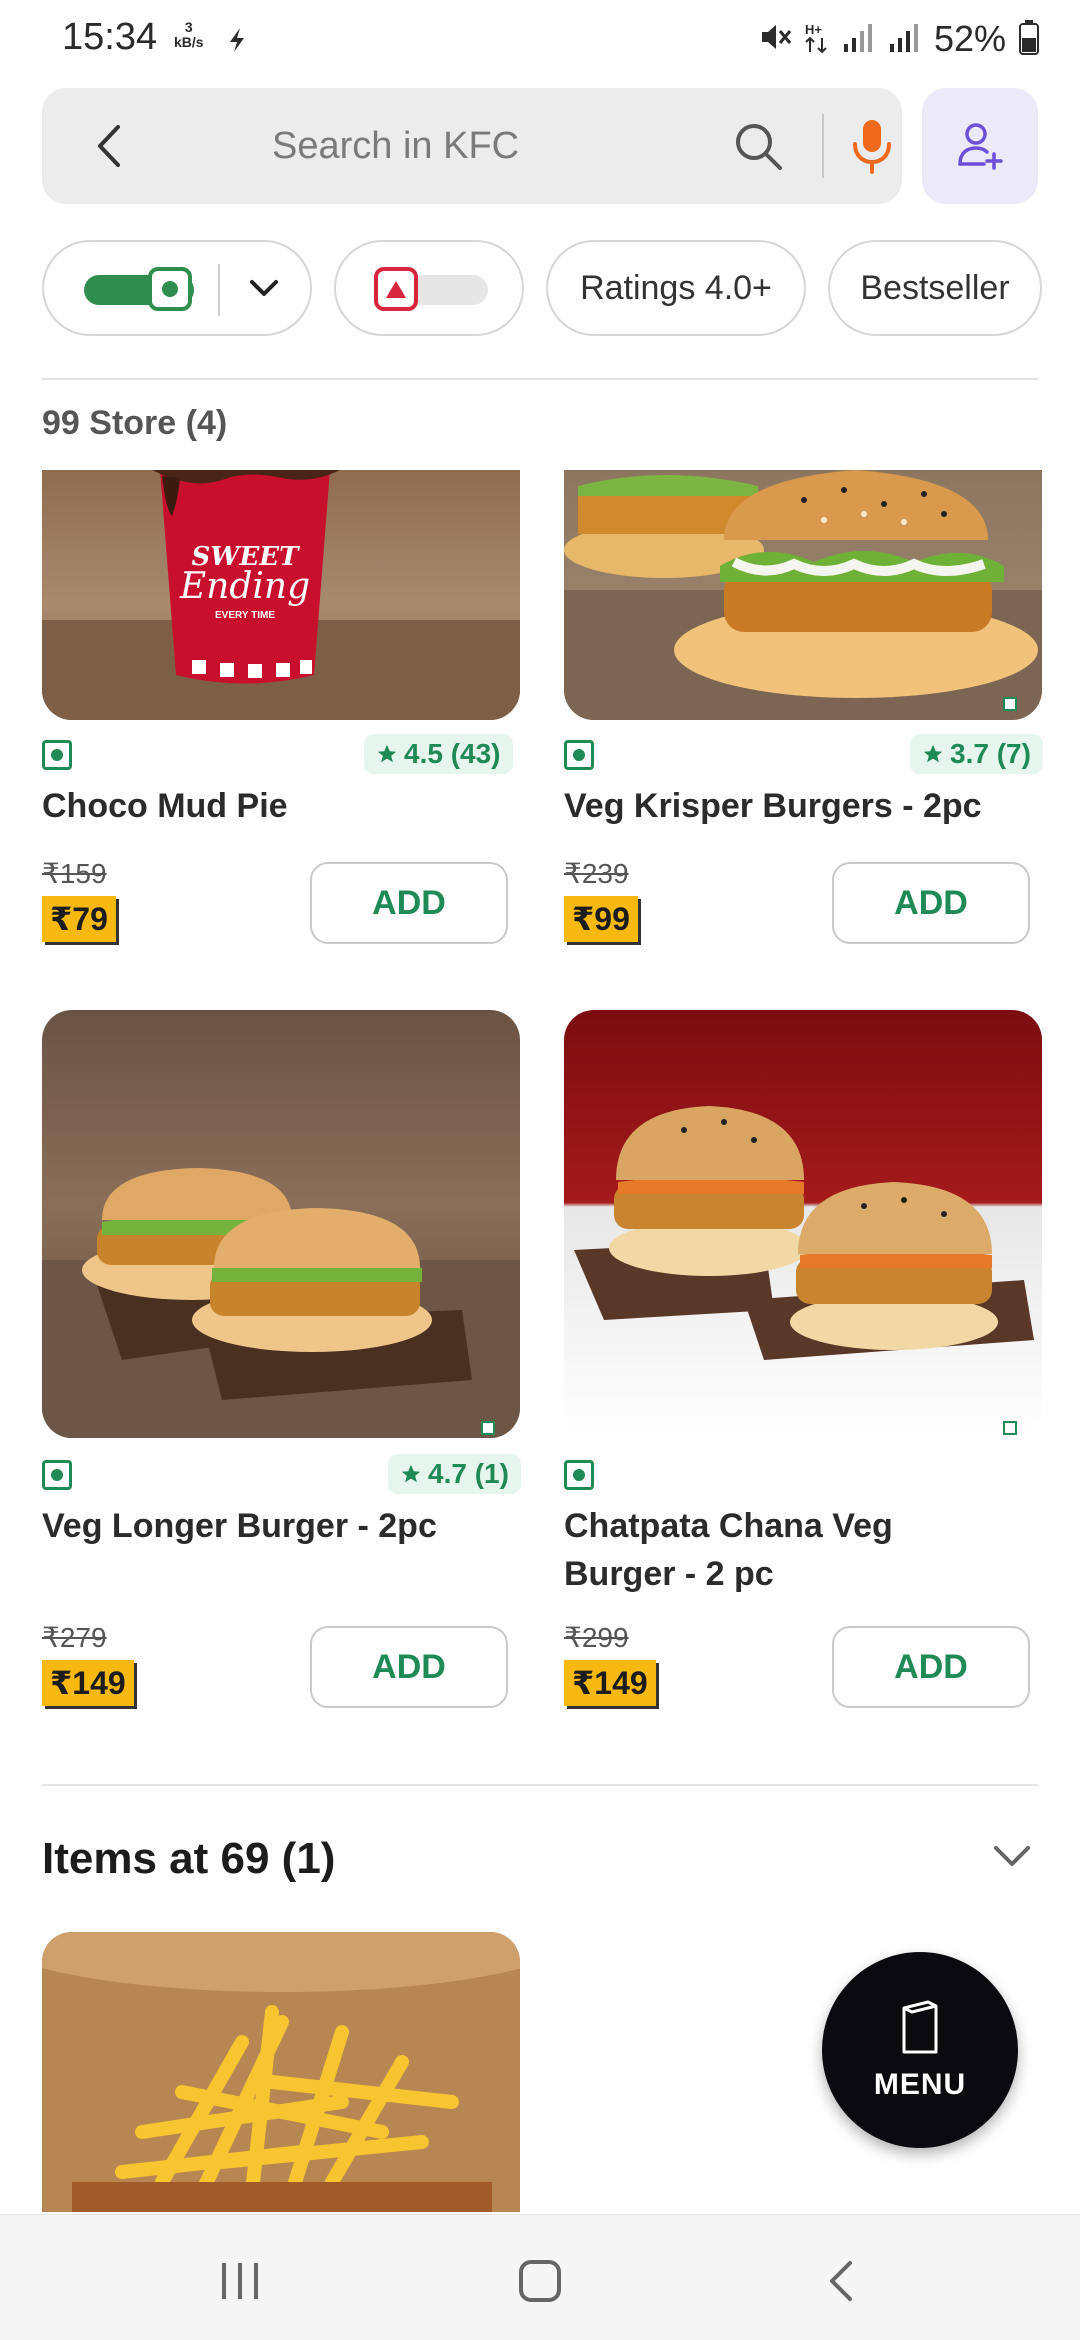  Describe the element at coordinates (74, 873) in the screenshot. I see `original-price: ₹159` at that location.